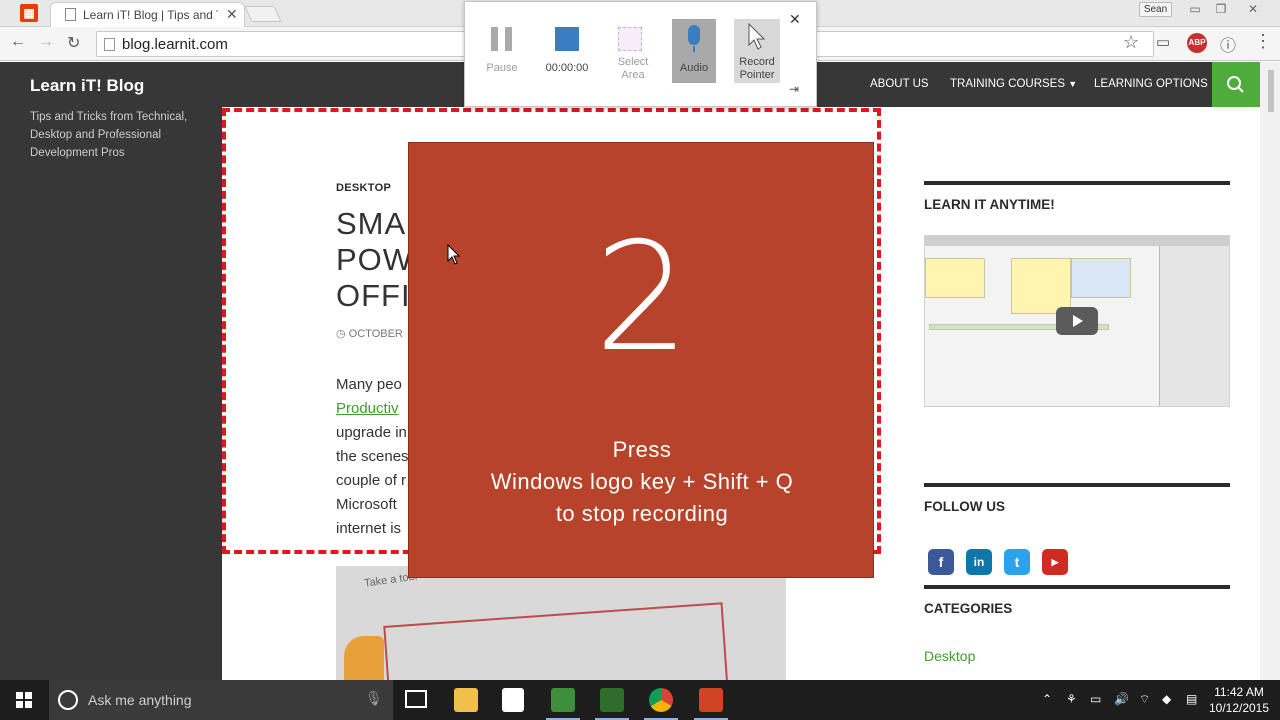 The image size is (1280, 720). Describe the element at coordinates (1263, 41) in the screenshot. I see `menu-icon: ⋮` at that location.